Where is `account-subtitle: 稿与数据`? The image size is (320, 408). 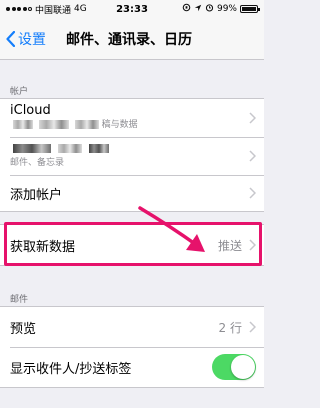 account-subtitle: 稿与数据 is located at coordinates (119, 125).